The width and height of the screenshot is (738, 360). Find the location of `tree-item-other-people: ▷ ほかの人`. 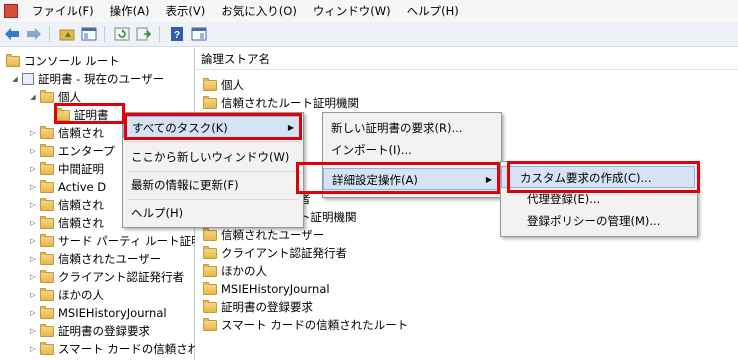

tree-item-other-people: ▷ ほかの人 is located at coordinates (66, 295).